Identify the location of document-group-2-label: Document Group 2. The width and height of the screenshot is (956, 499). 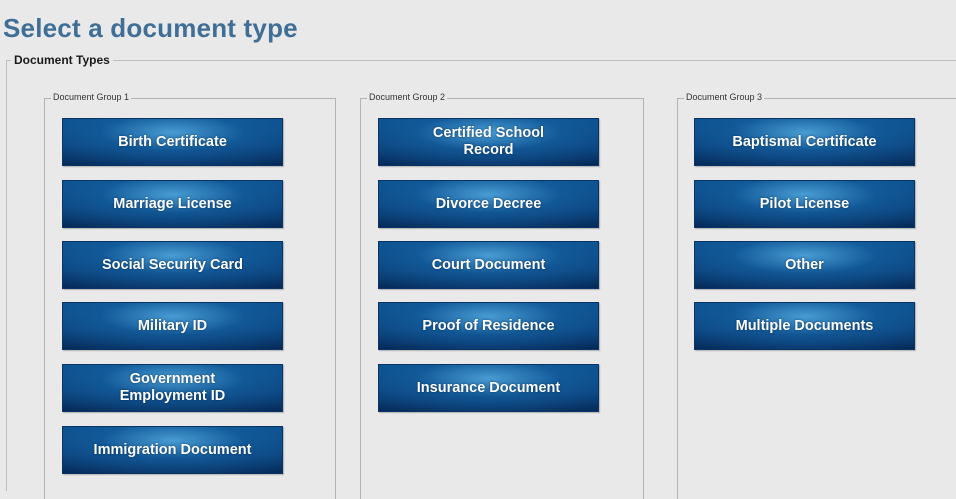
(407, 97).